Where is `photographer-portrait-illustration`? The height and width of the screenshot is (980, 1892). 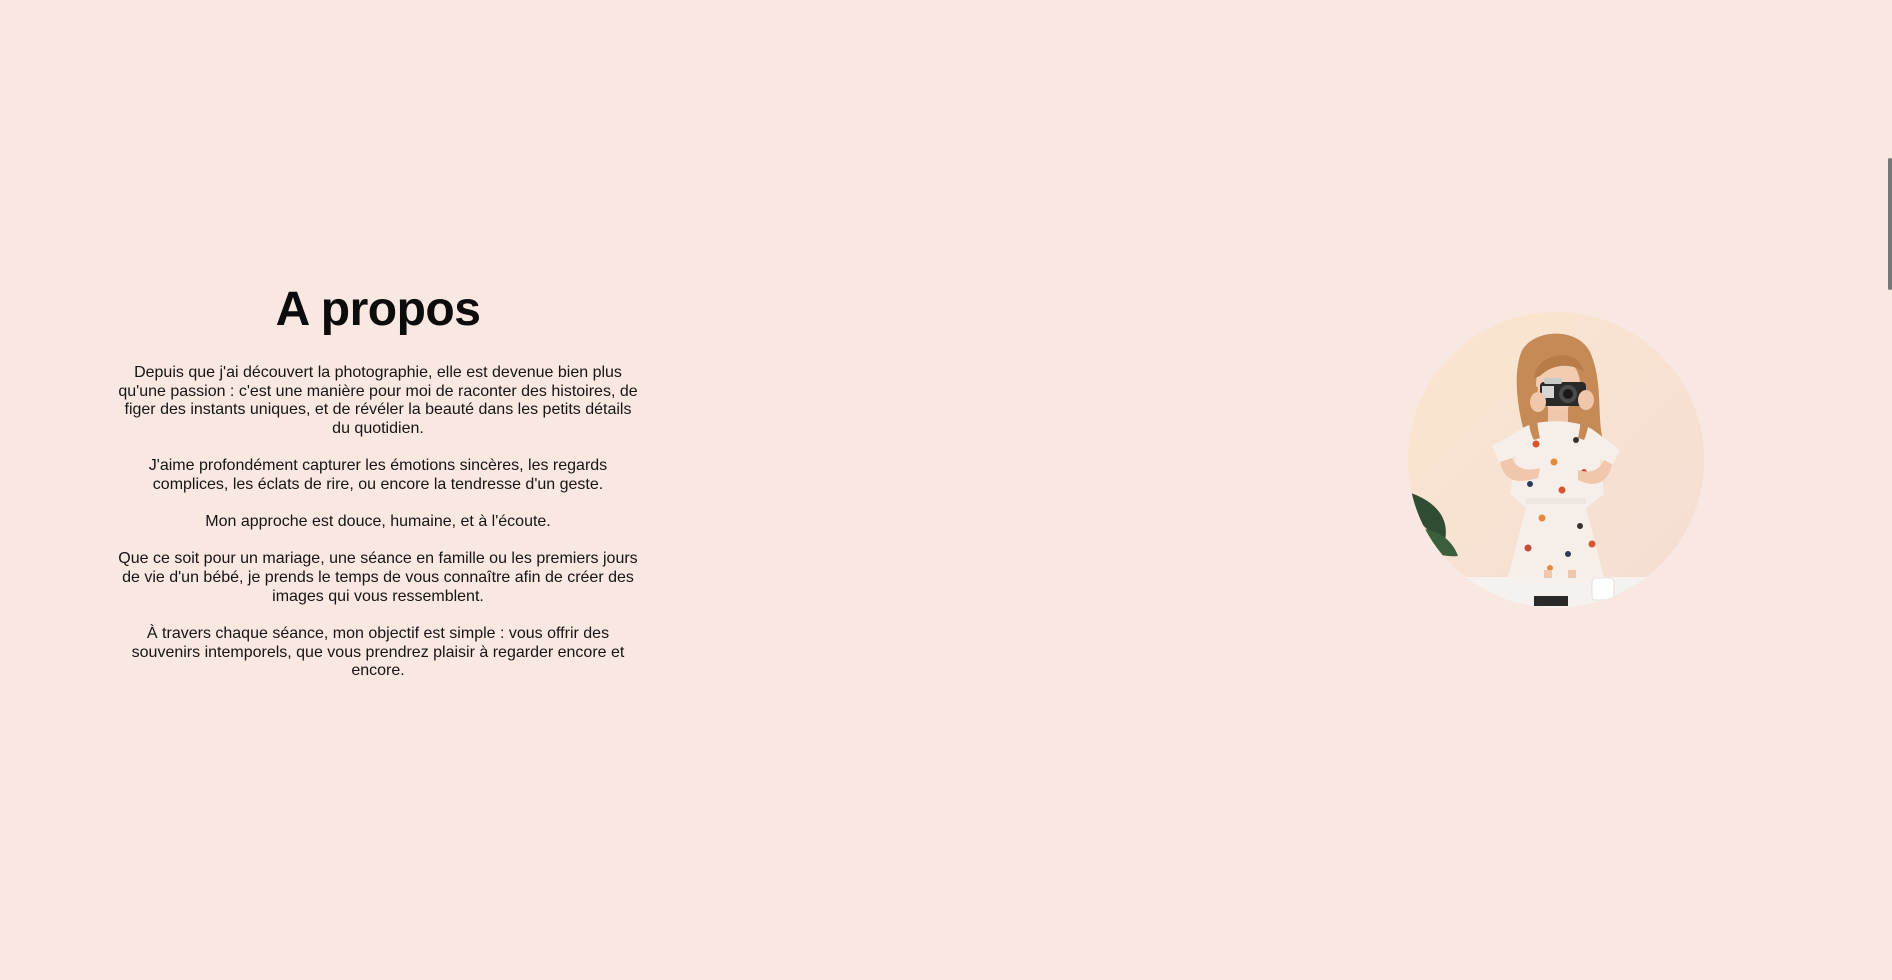
photographer-portrait-illustration is located at coordinates (1556, 460).